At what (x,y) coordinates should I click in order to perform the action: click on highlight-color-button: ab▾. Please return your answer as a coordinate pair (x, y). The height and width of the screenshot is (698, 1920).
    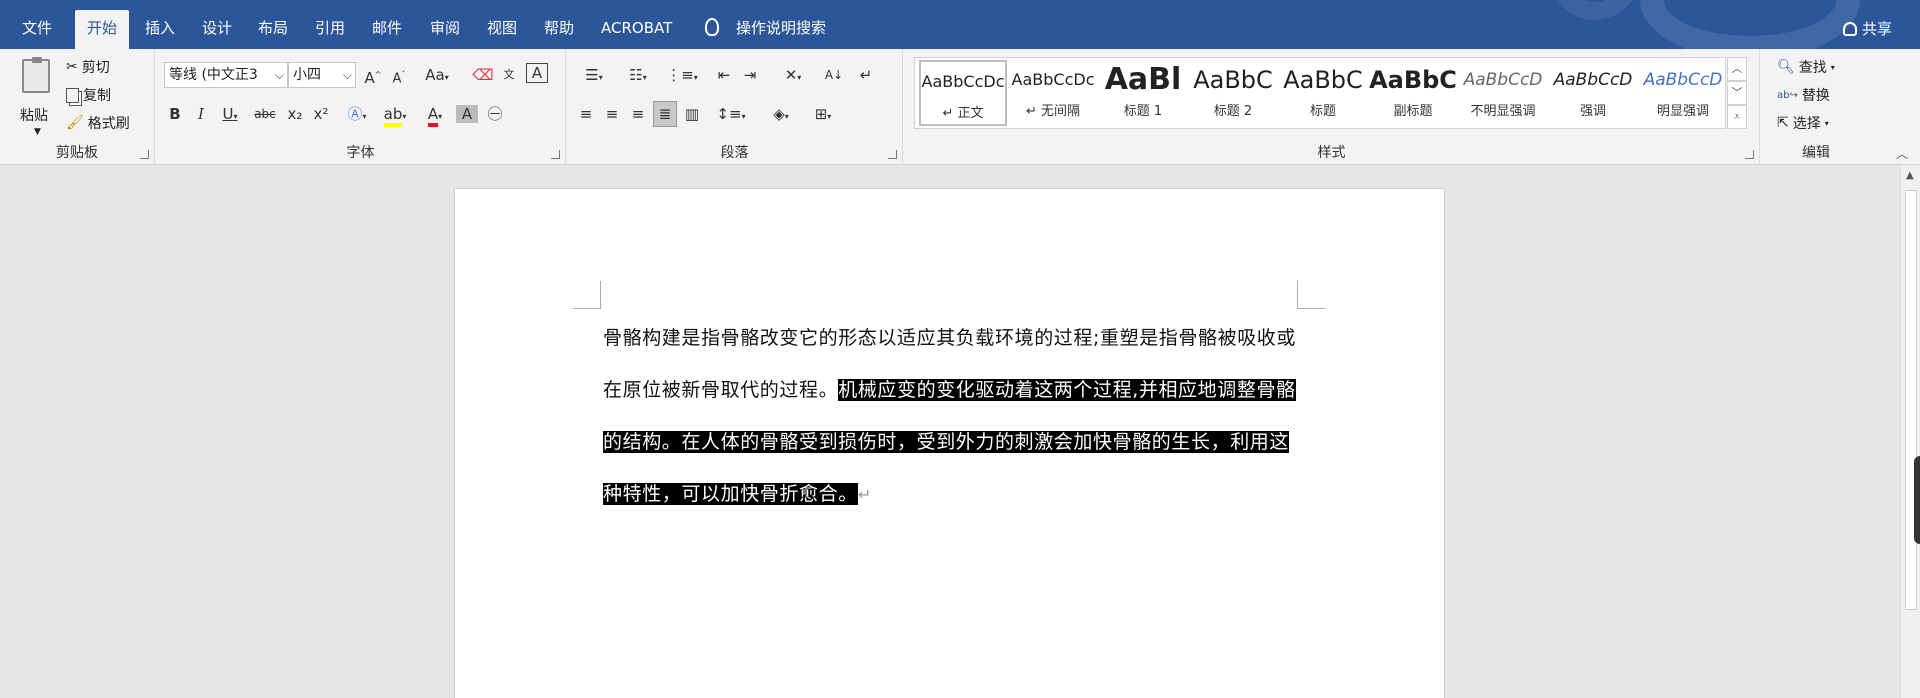
    Looking at the image, I should click on (395, 115).